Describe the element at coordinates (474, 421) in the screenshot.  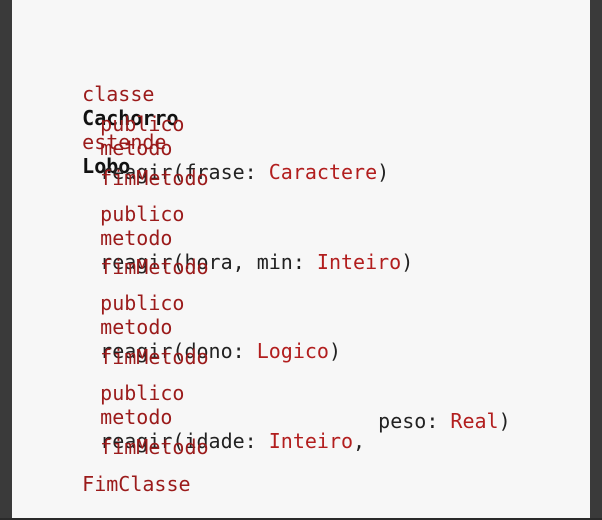
I see `param-type: Real` at that location.